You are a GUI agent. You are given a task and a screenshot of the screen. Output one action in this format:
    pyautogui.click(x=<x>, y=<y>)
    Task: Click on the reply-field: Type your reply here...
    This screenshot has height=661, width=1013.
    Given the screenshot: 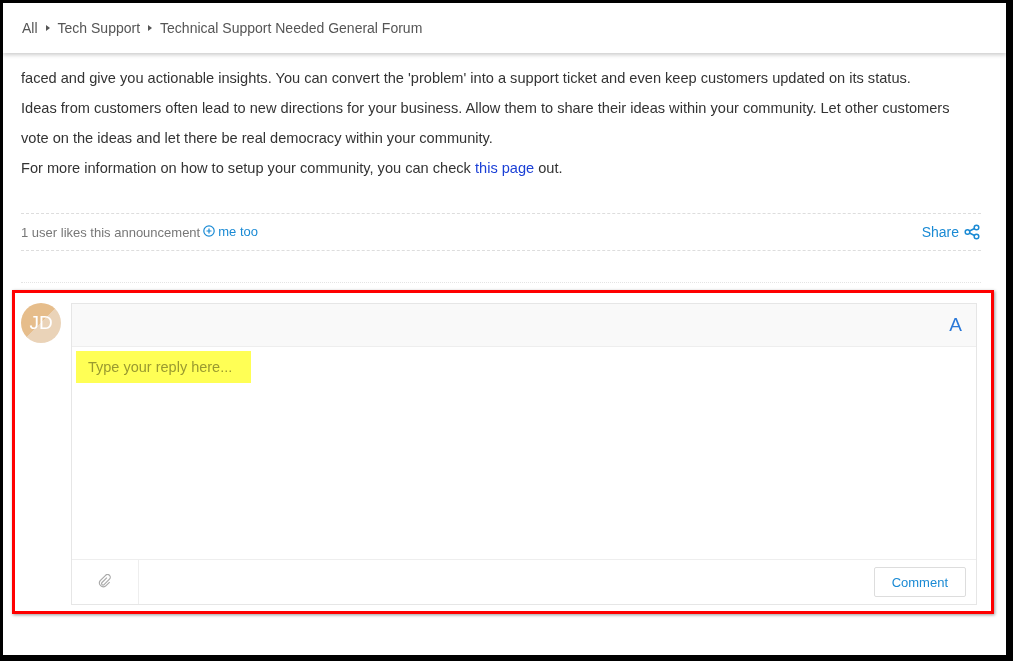 What is the action you would take?
    pyautogui.click(x=164, y=367)
    